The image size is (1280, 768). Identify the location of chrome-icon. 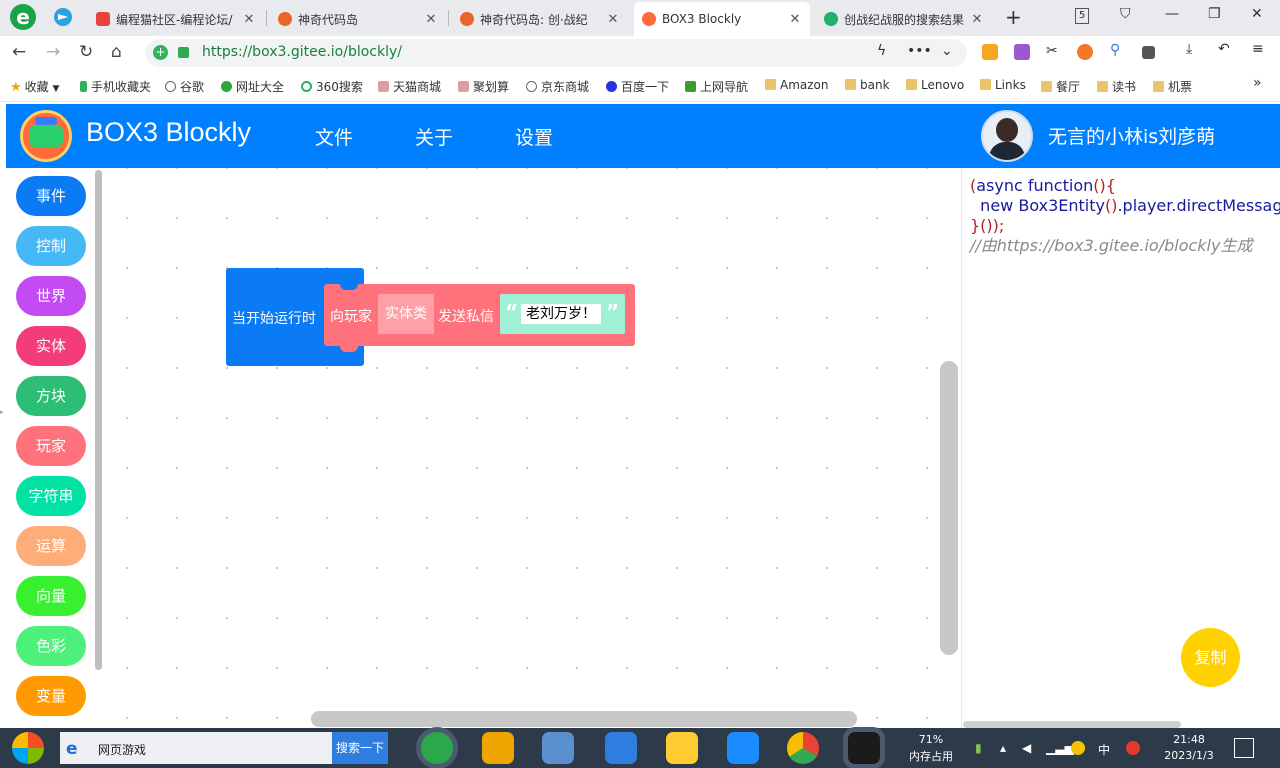
(803, 748).